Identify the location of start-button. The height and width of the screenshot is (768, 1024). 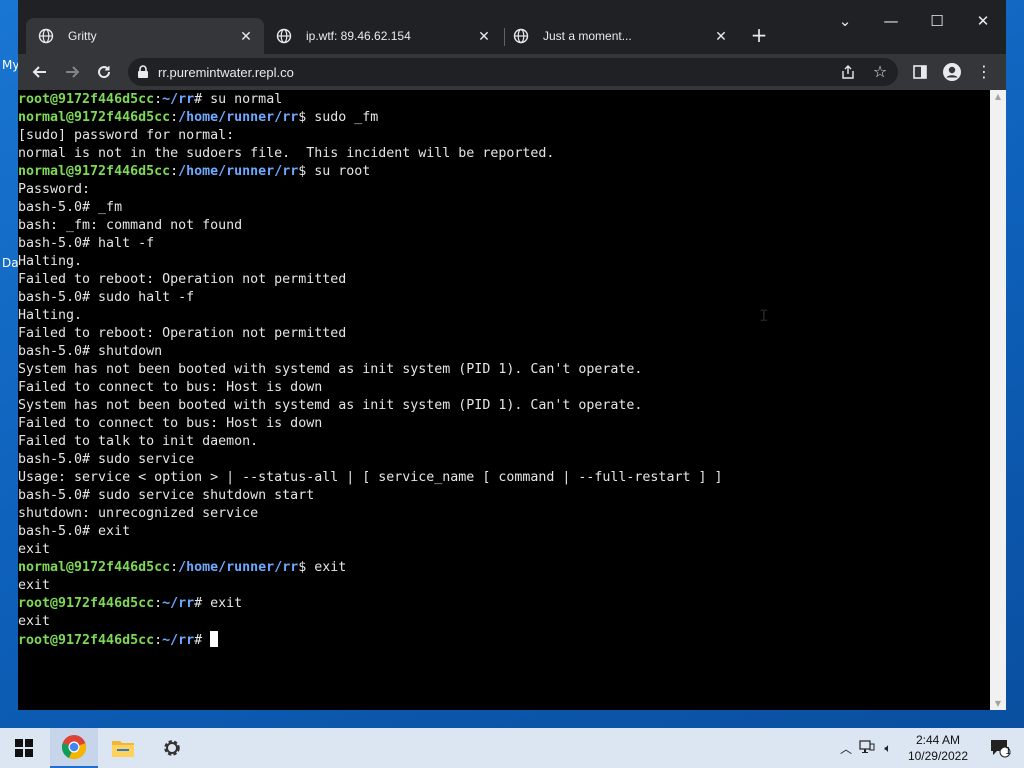
(24, 748).